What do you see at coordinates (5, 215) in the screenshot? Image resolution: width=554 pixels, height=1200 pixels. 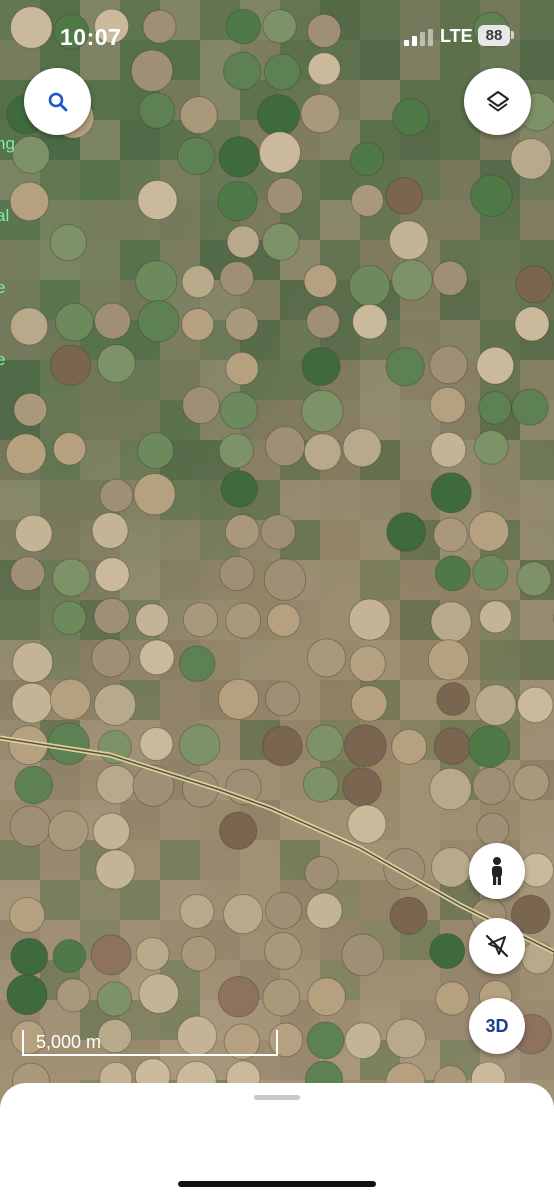 I see `edge-label: al` at bounding box center [5, 215].